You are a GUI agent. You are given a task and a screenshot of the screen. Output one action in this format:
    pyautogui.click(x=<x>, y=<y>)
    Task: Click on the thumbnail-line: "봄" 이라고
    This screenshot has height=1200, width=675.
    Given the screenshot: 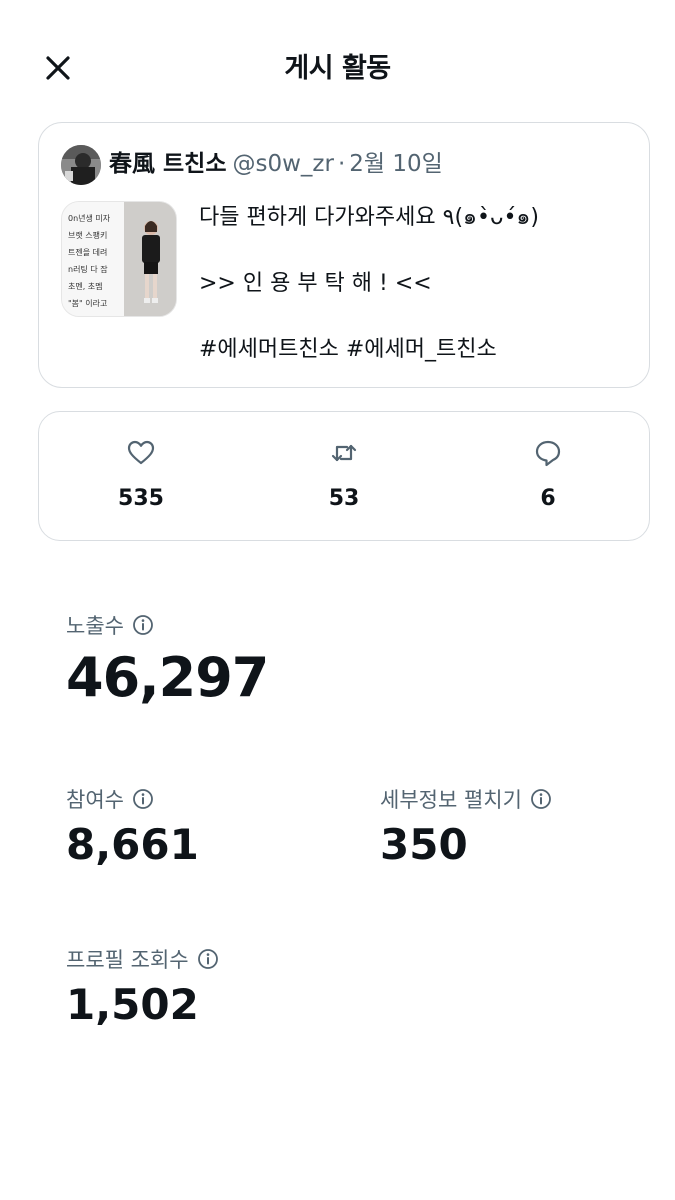 What is the action you would take?
    pyautogui.click(x=88, y=303)
    